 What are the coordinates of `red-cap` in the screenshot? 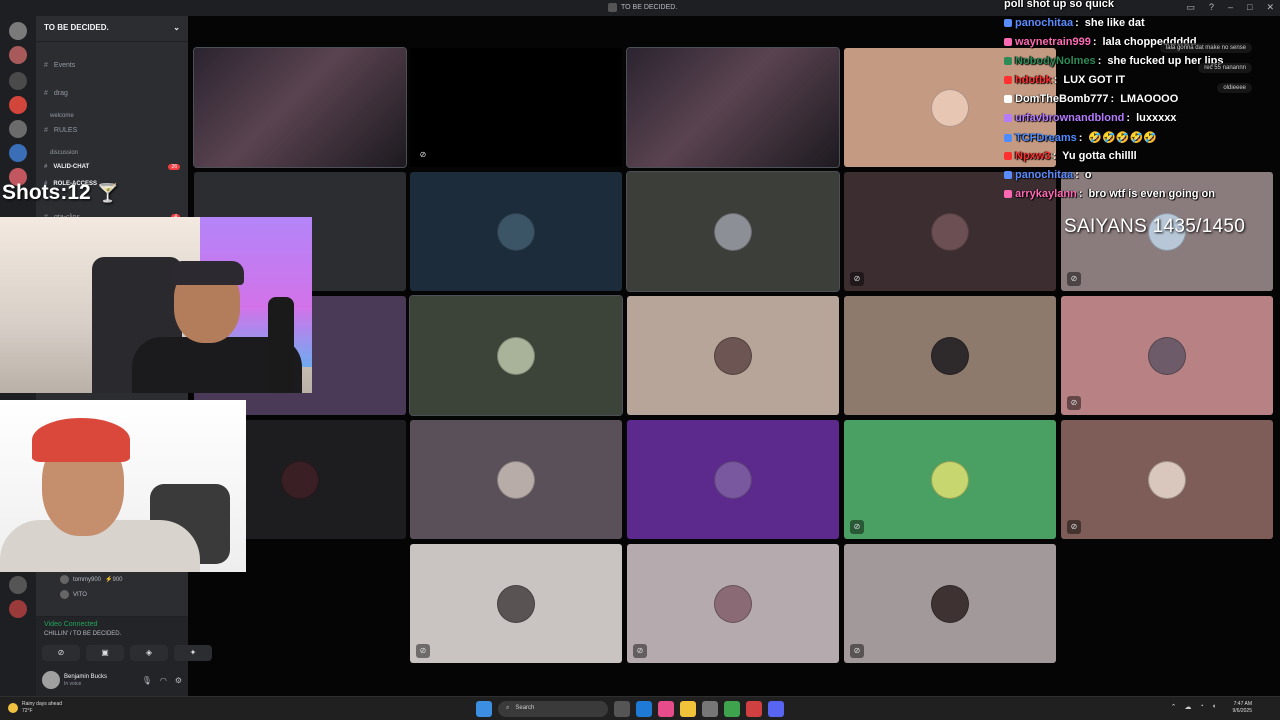 It's located at (81, 440).